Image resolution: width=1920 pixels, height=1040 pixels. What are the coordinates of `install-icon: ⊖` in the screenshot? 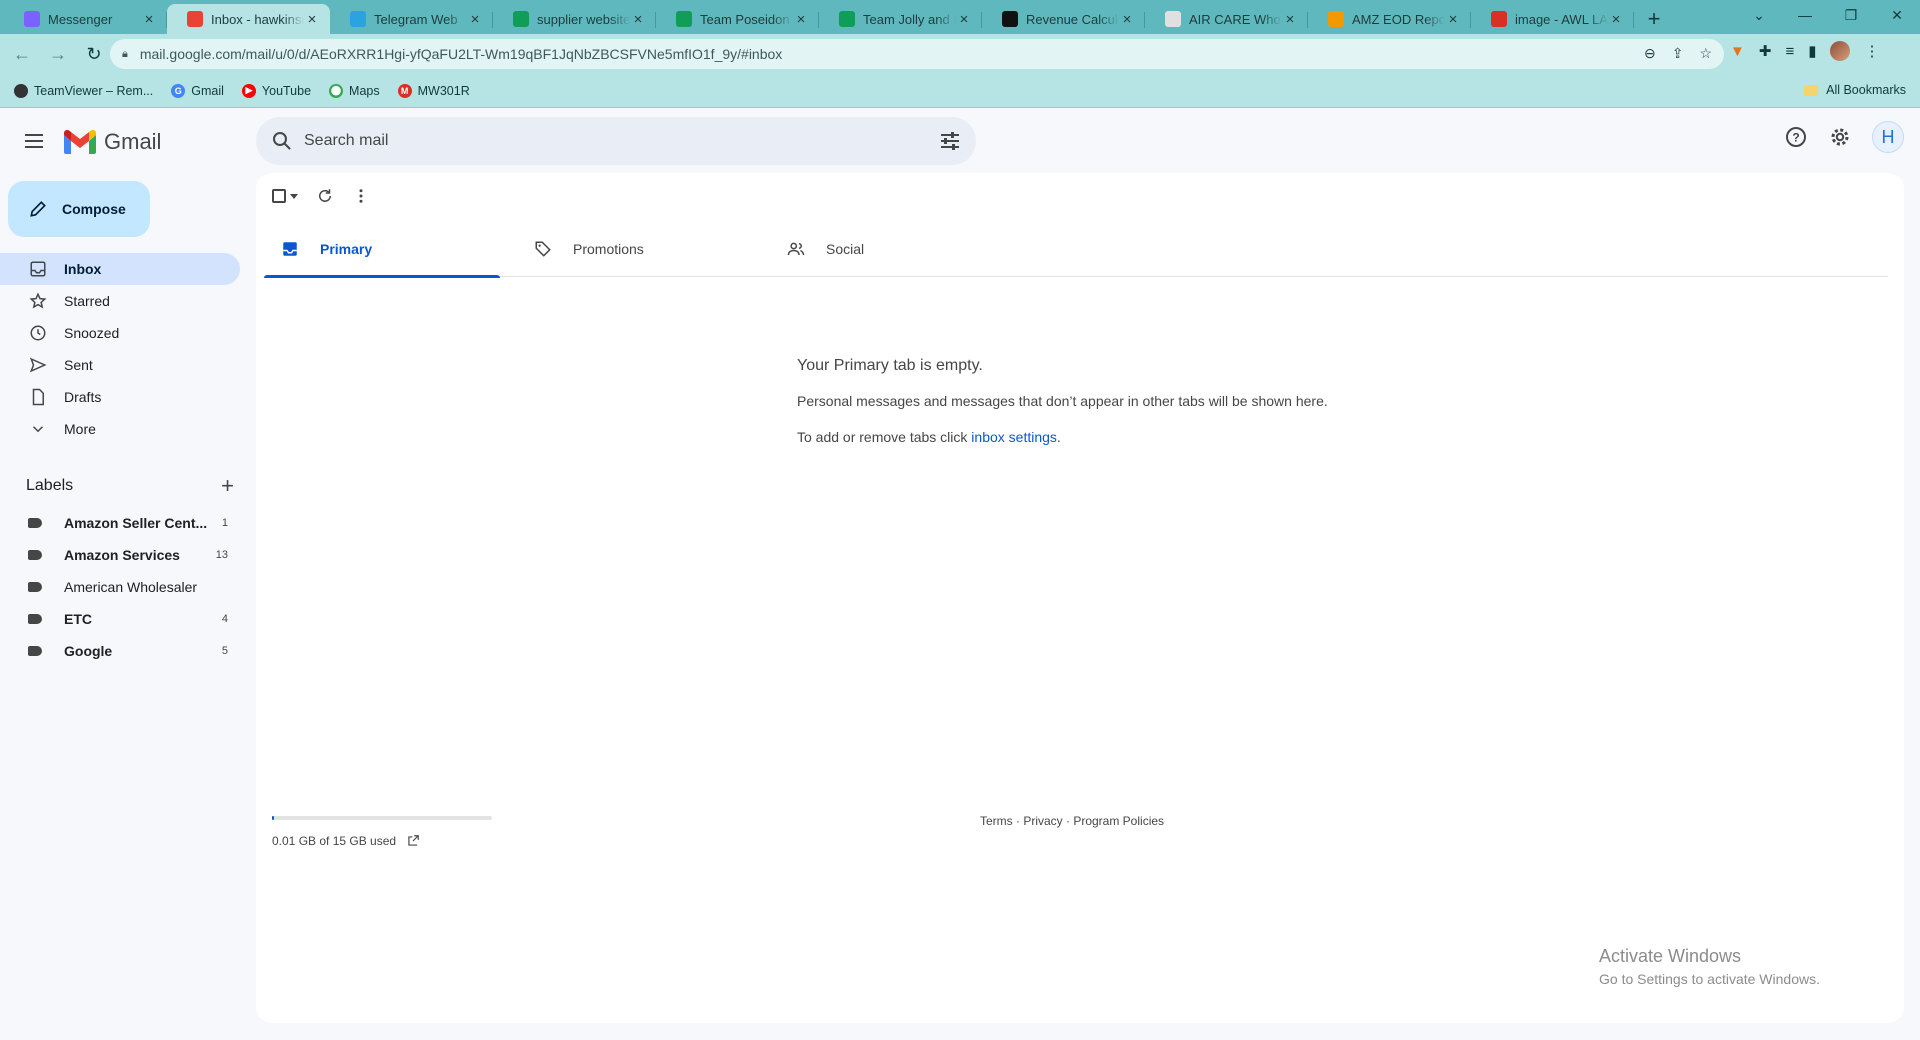 It's located at (1650, 53).